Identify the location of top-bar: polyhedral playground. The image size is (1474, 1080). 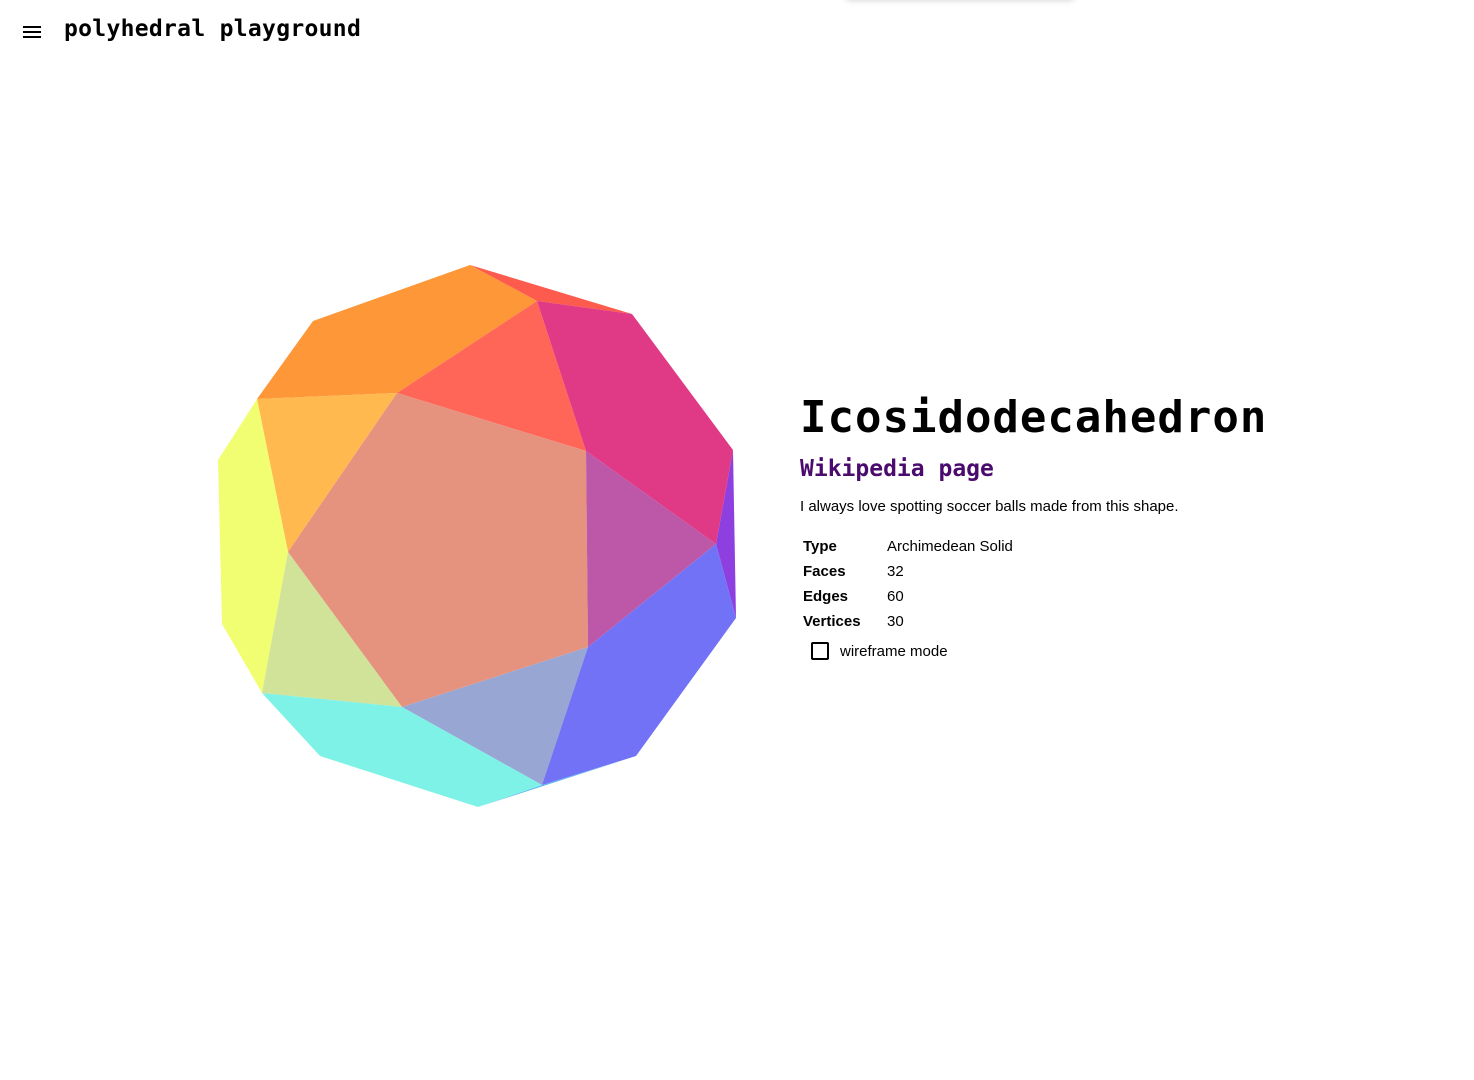
(737, 32).